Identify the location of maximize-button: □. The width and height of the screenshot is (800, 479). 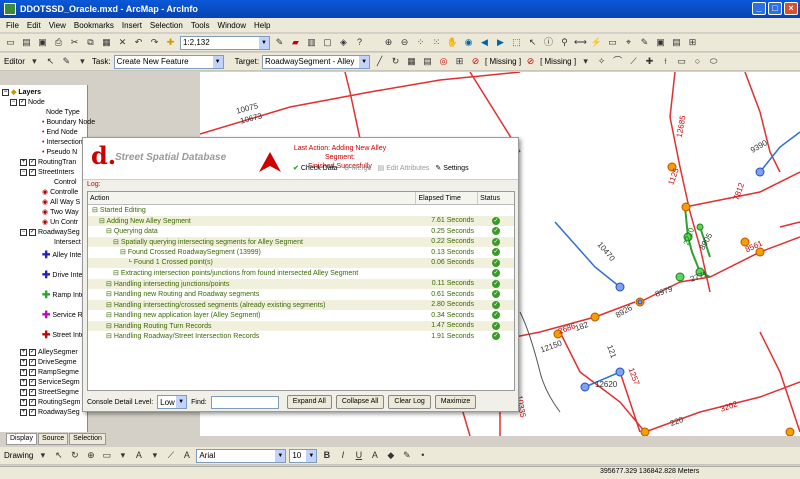
(775, 8).